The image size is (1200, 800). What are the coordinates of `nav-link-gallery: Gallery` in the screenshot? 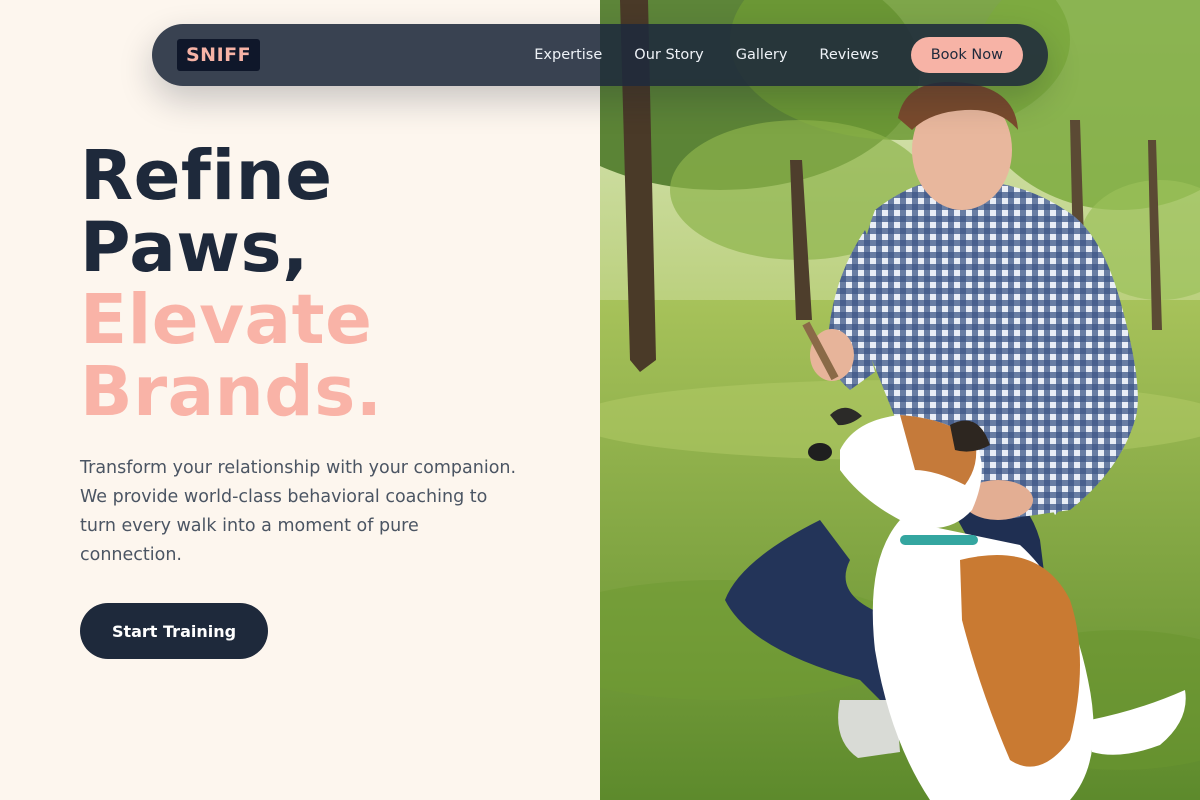 It's located at (762, 55).